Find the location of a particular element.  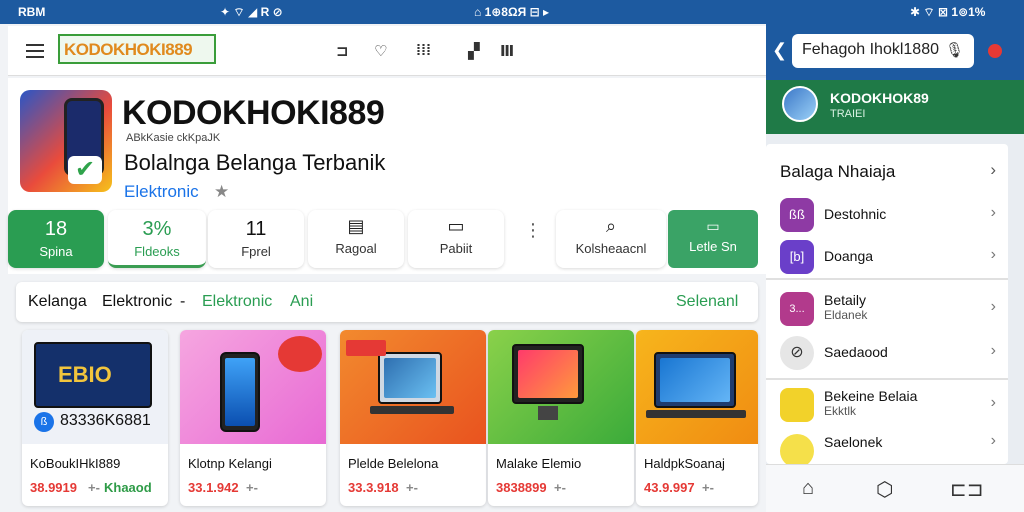

product-card: Plelde Belelona 33.3.918 +- is located at coordinates (413, 418).